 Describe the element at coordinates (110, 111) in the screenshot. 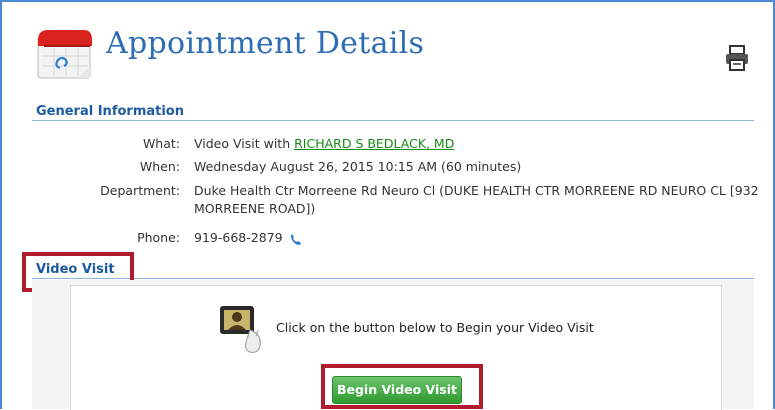

I see `general-information-heading: General Information` at that location.